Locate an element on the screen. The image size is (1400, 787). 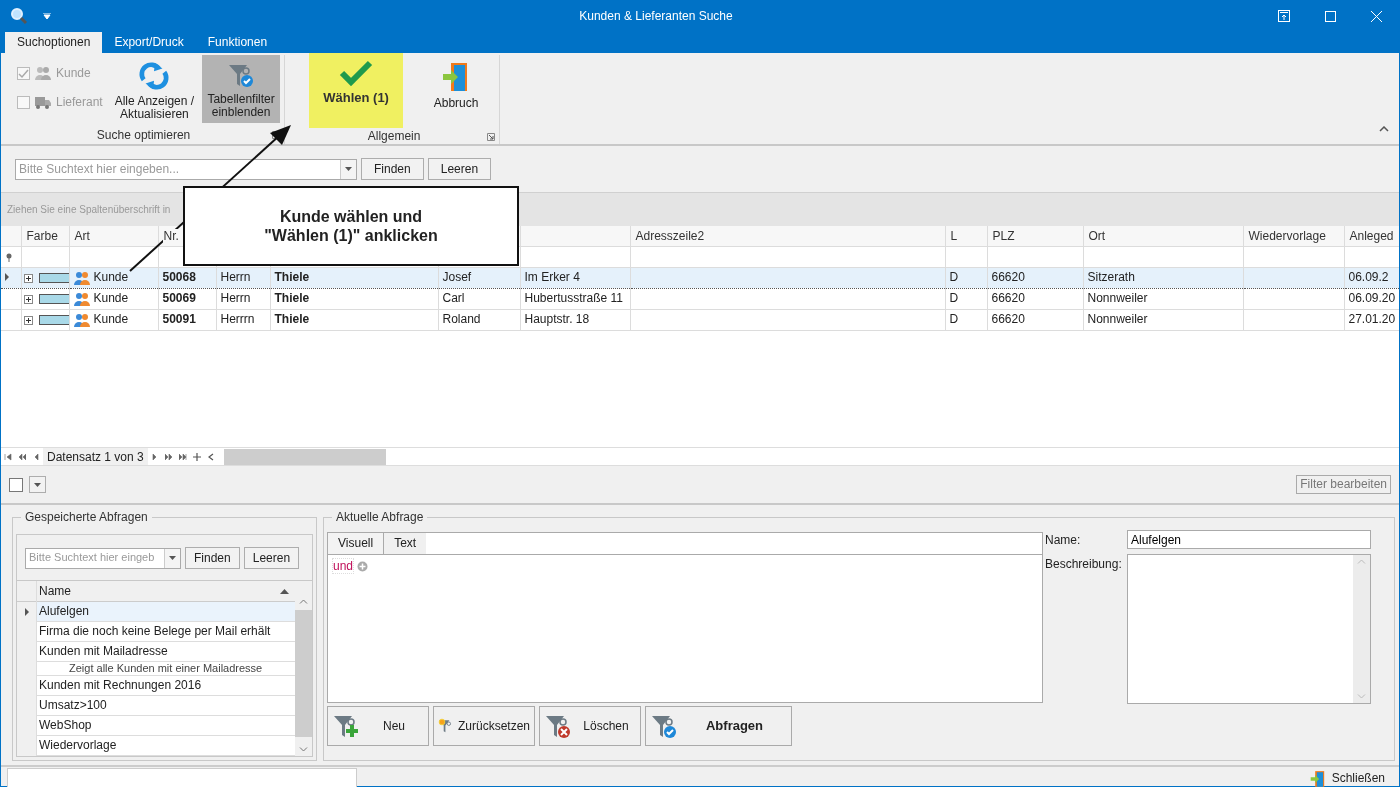
dialog-launcher-icon is located at coordinates (491, 137).